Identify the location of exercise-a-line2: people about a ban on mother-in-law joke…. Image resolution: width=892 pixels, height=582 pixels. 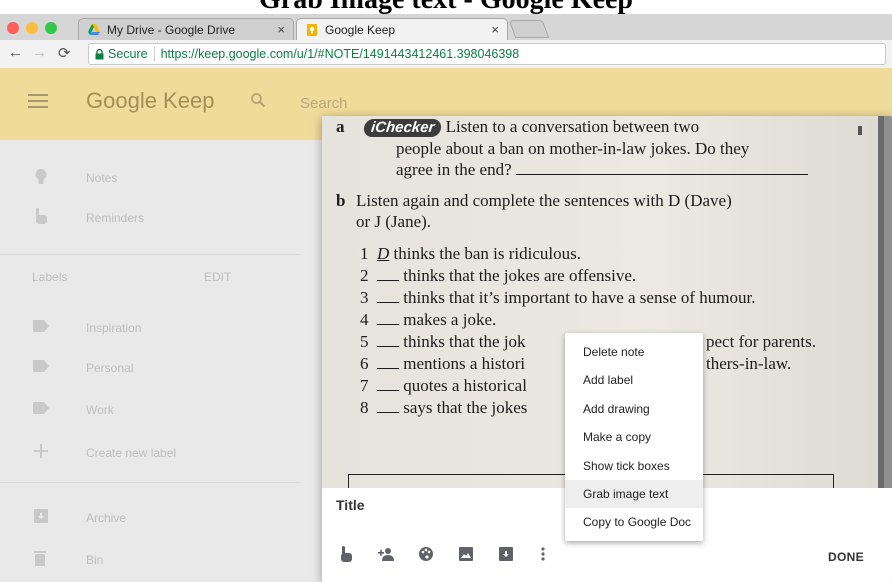
(573, 148).